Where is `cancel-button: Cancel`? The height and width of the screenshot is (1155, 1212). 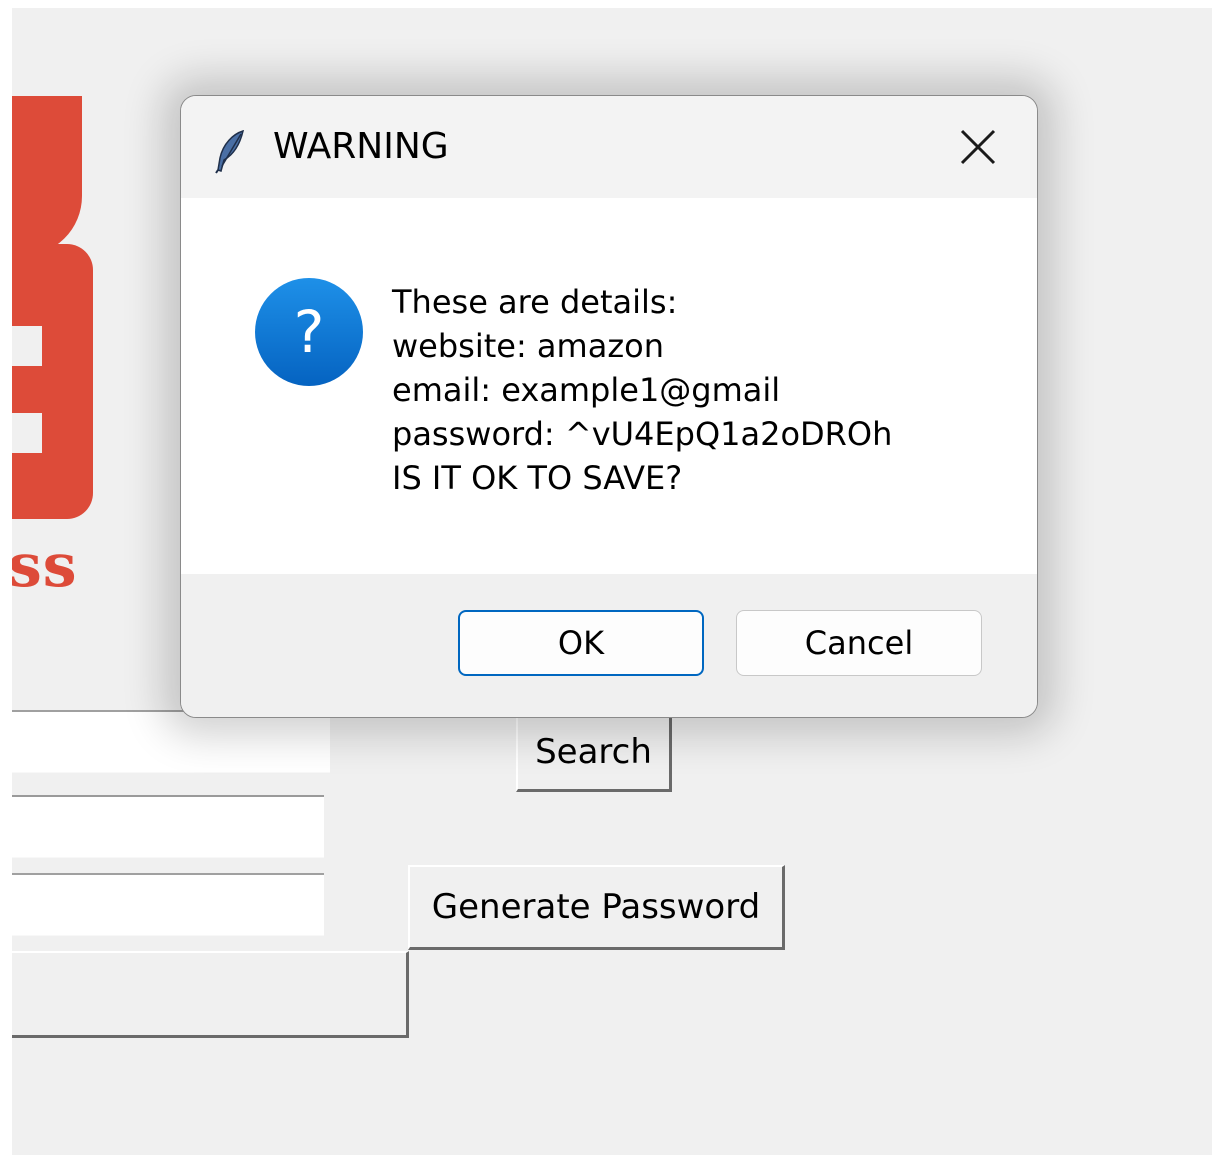 cancel-button: Cancel is located at coordinates (859, 643).